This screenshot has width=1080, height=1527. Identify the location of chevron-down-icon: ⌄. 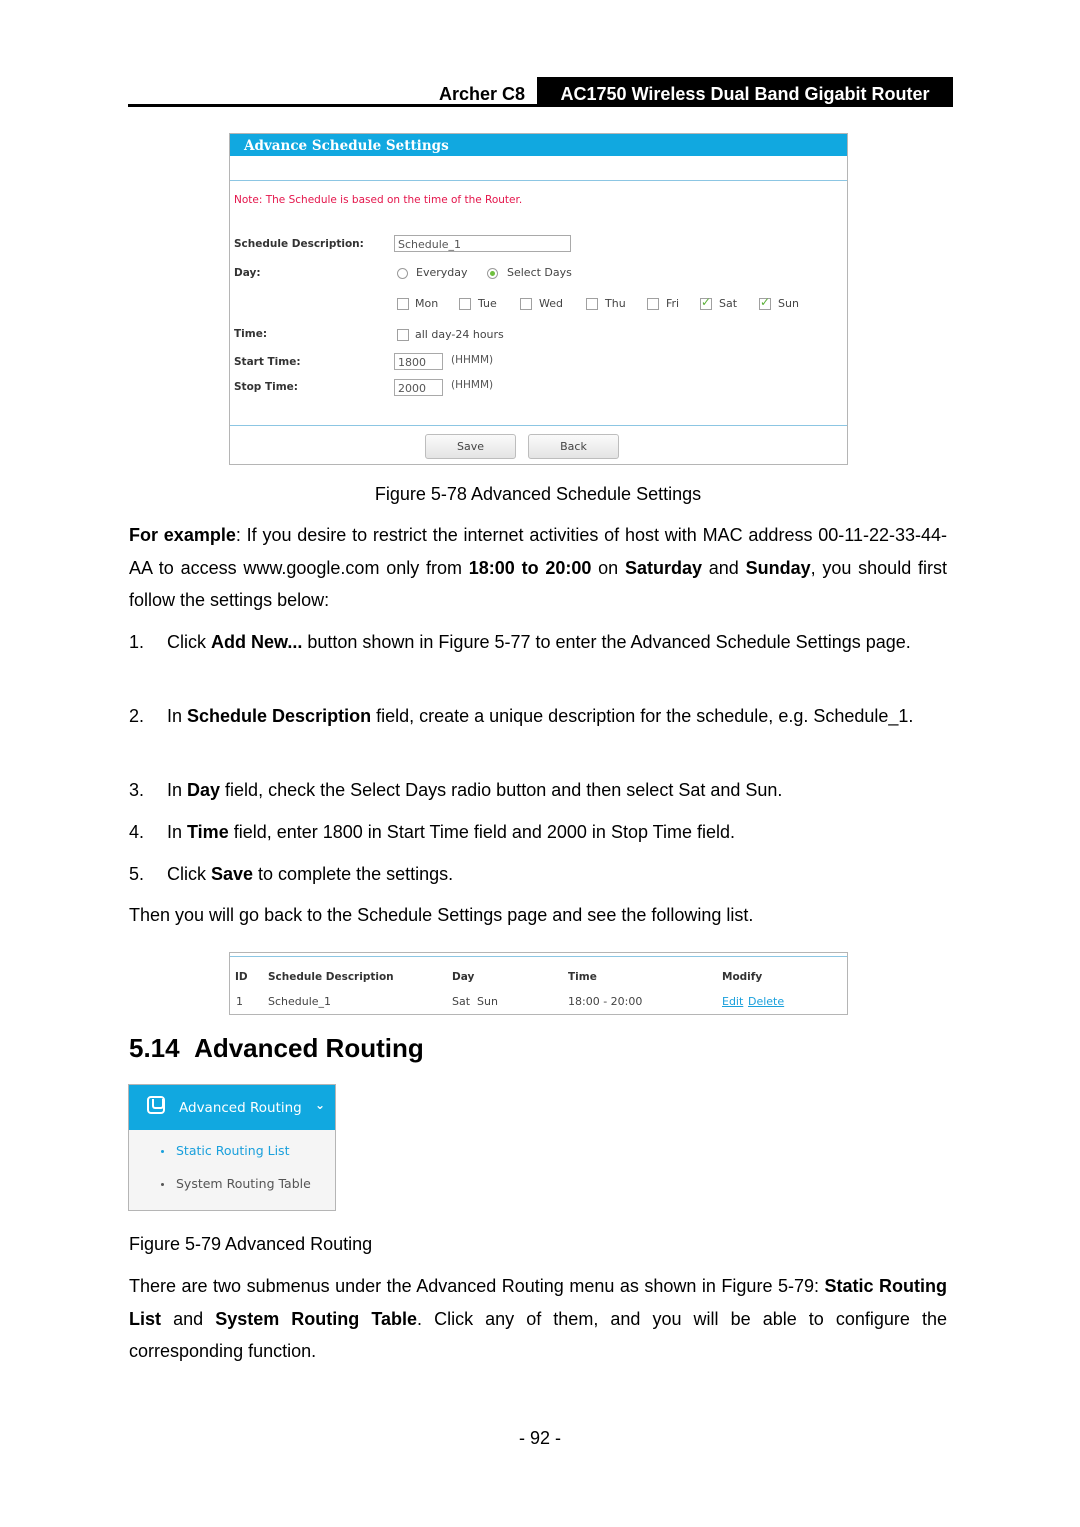
(320, 1105).